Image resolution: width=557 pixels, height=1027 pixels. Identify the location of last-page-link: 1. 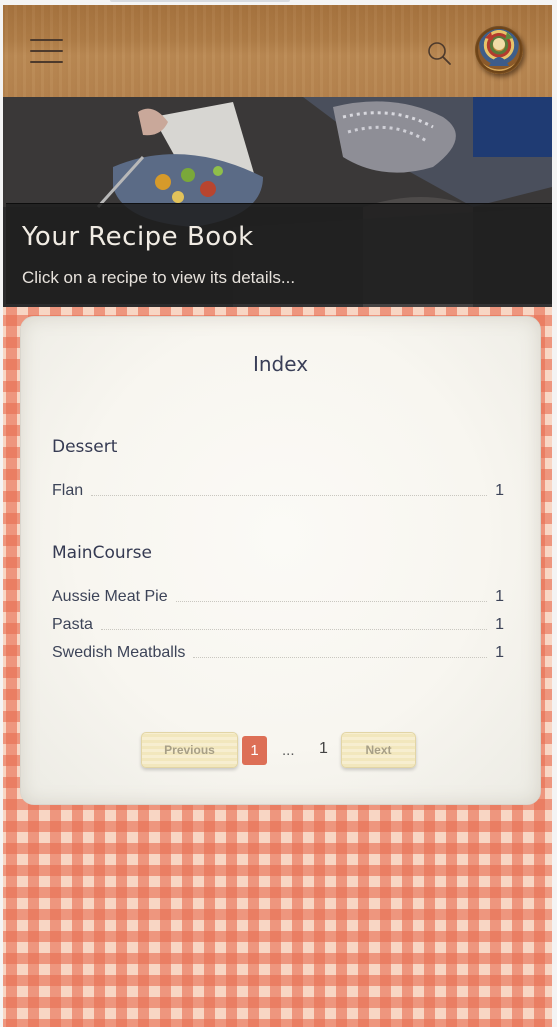
(323, 749).